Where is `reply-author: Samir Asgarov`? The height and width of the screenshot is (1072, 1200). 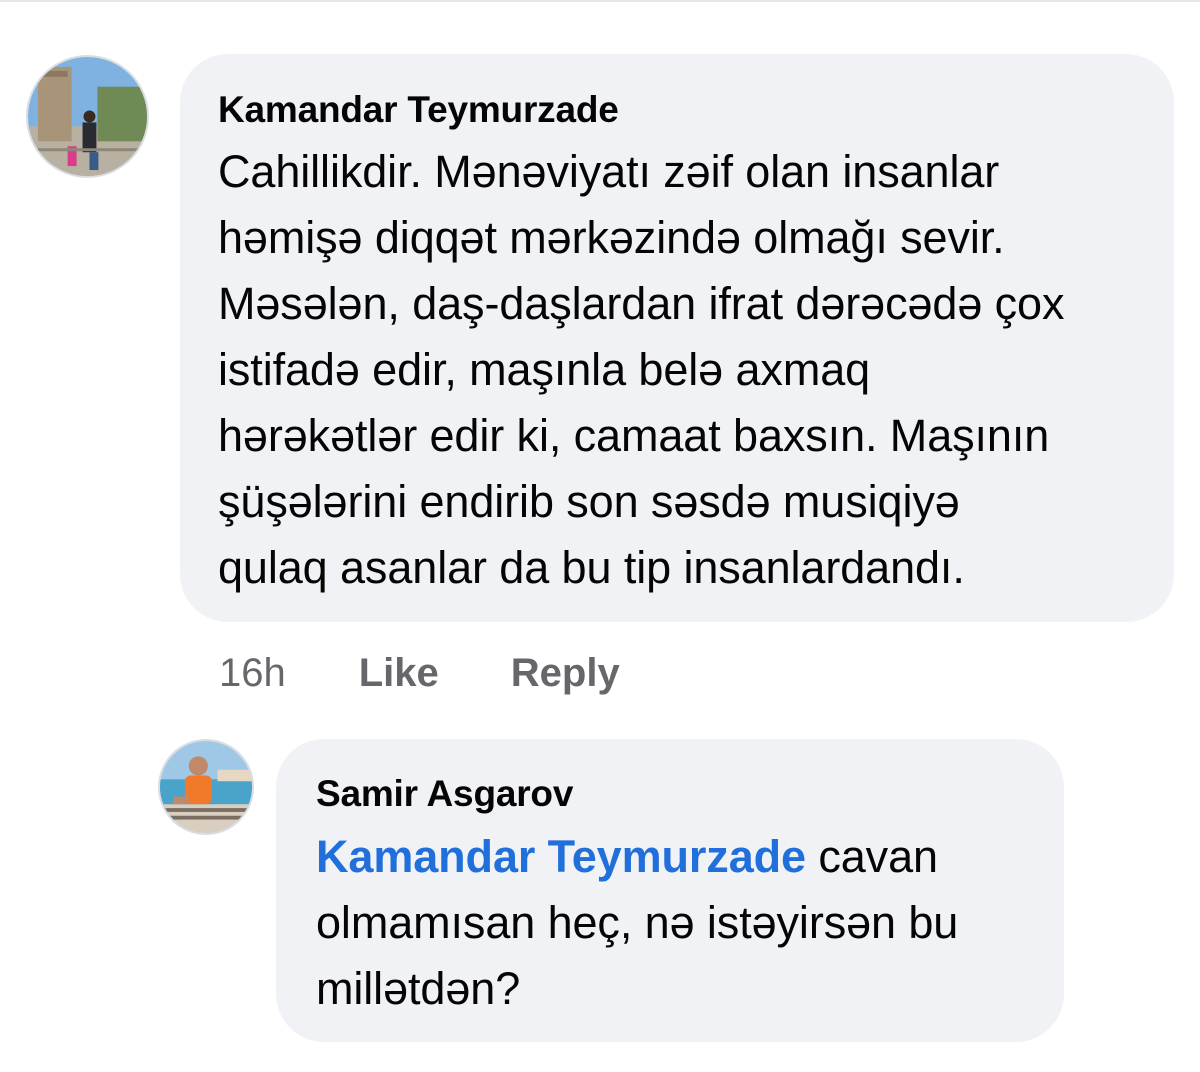 reply-author: Samir Asgarov is located at coordinates (444, 794).